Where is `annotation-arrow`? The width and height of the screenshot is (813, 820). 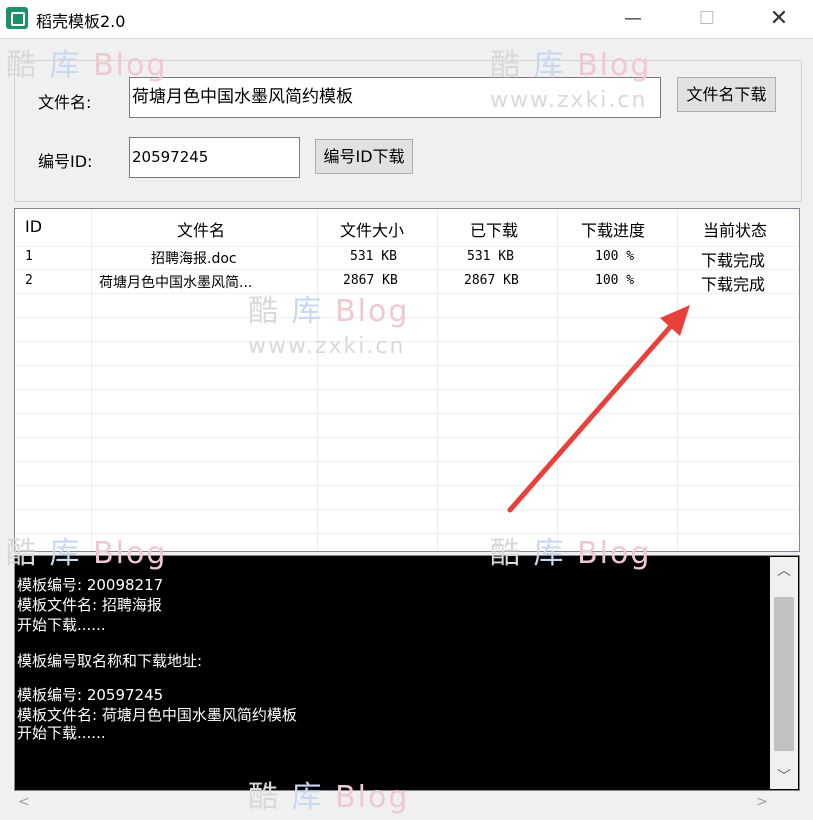 annotation-arrow is located at coordinates (598, 409).